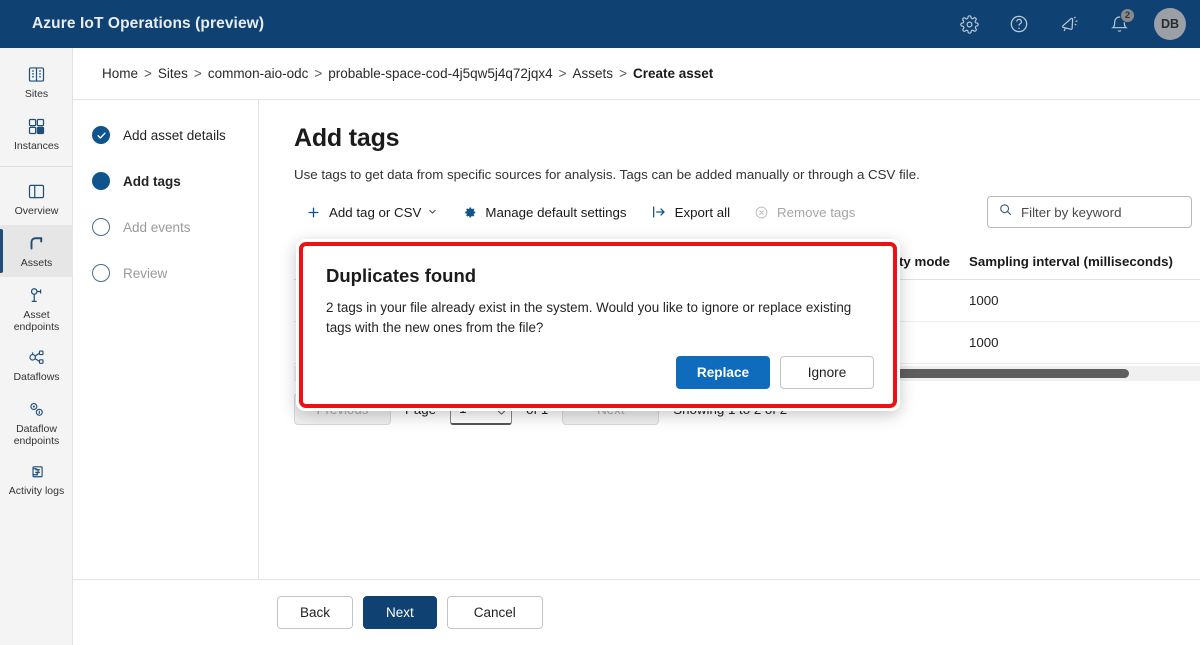 Image resolution: width=1200 pixels, height=645 pixels. I want to click on remove-tags-button: Remove tags, so click(804, 212).